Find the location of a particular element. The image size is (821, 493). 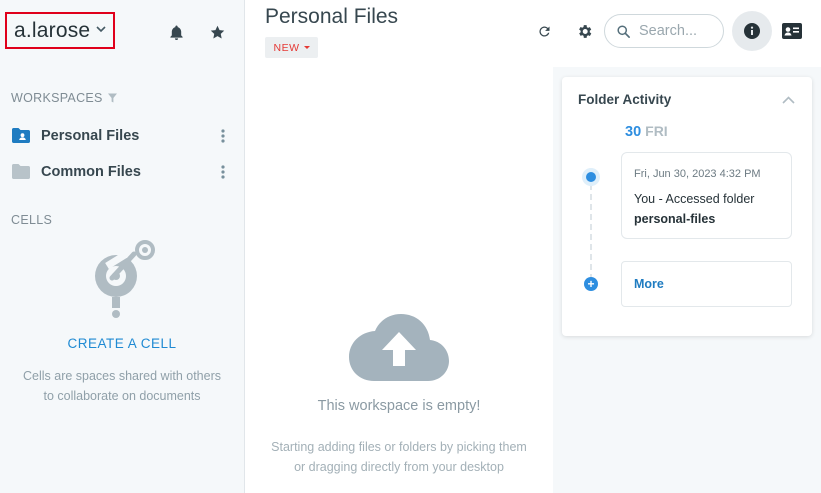

event-time: Fri, Jun 30, 2023 4:32 PM is located at coordinates (697, 174).